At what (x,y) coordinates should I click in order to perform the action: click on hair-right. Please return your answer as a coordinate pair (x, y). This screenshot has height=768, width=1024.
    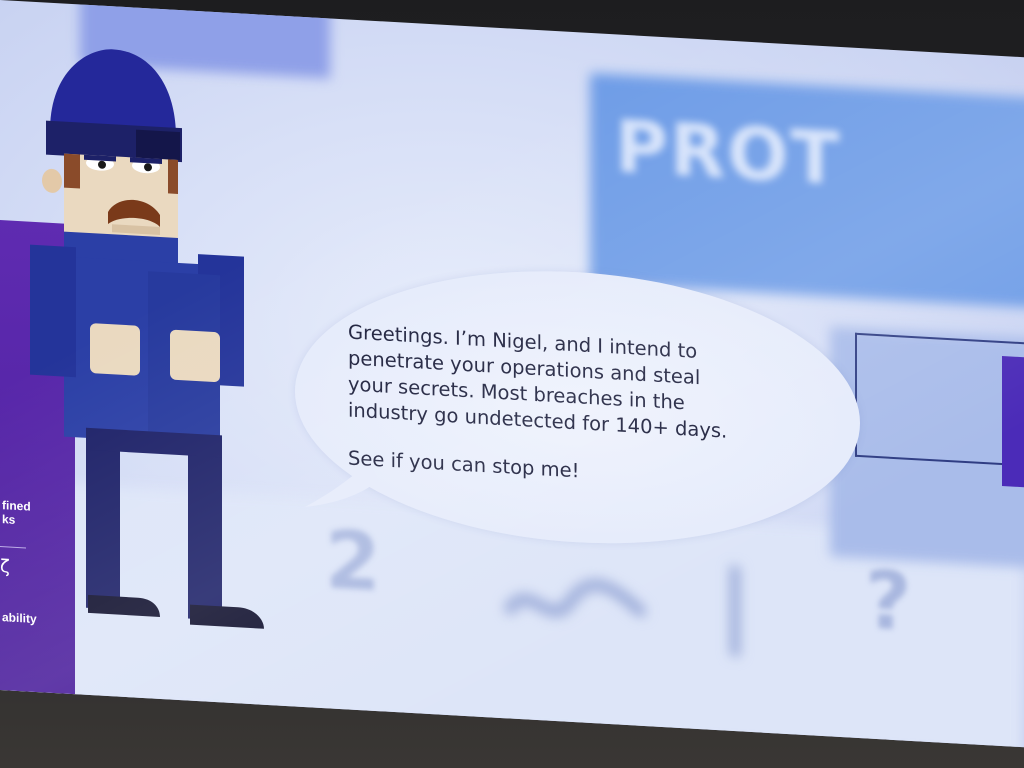
    Looking at the image, I should click on (173, 176).